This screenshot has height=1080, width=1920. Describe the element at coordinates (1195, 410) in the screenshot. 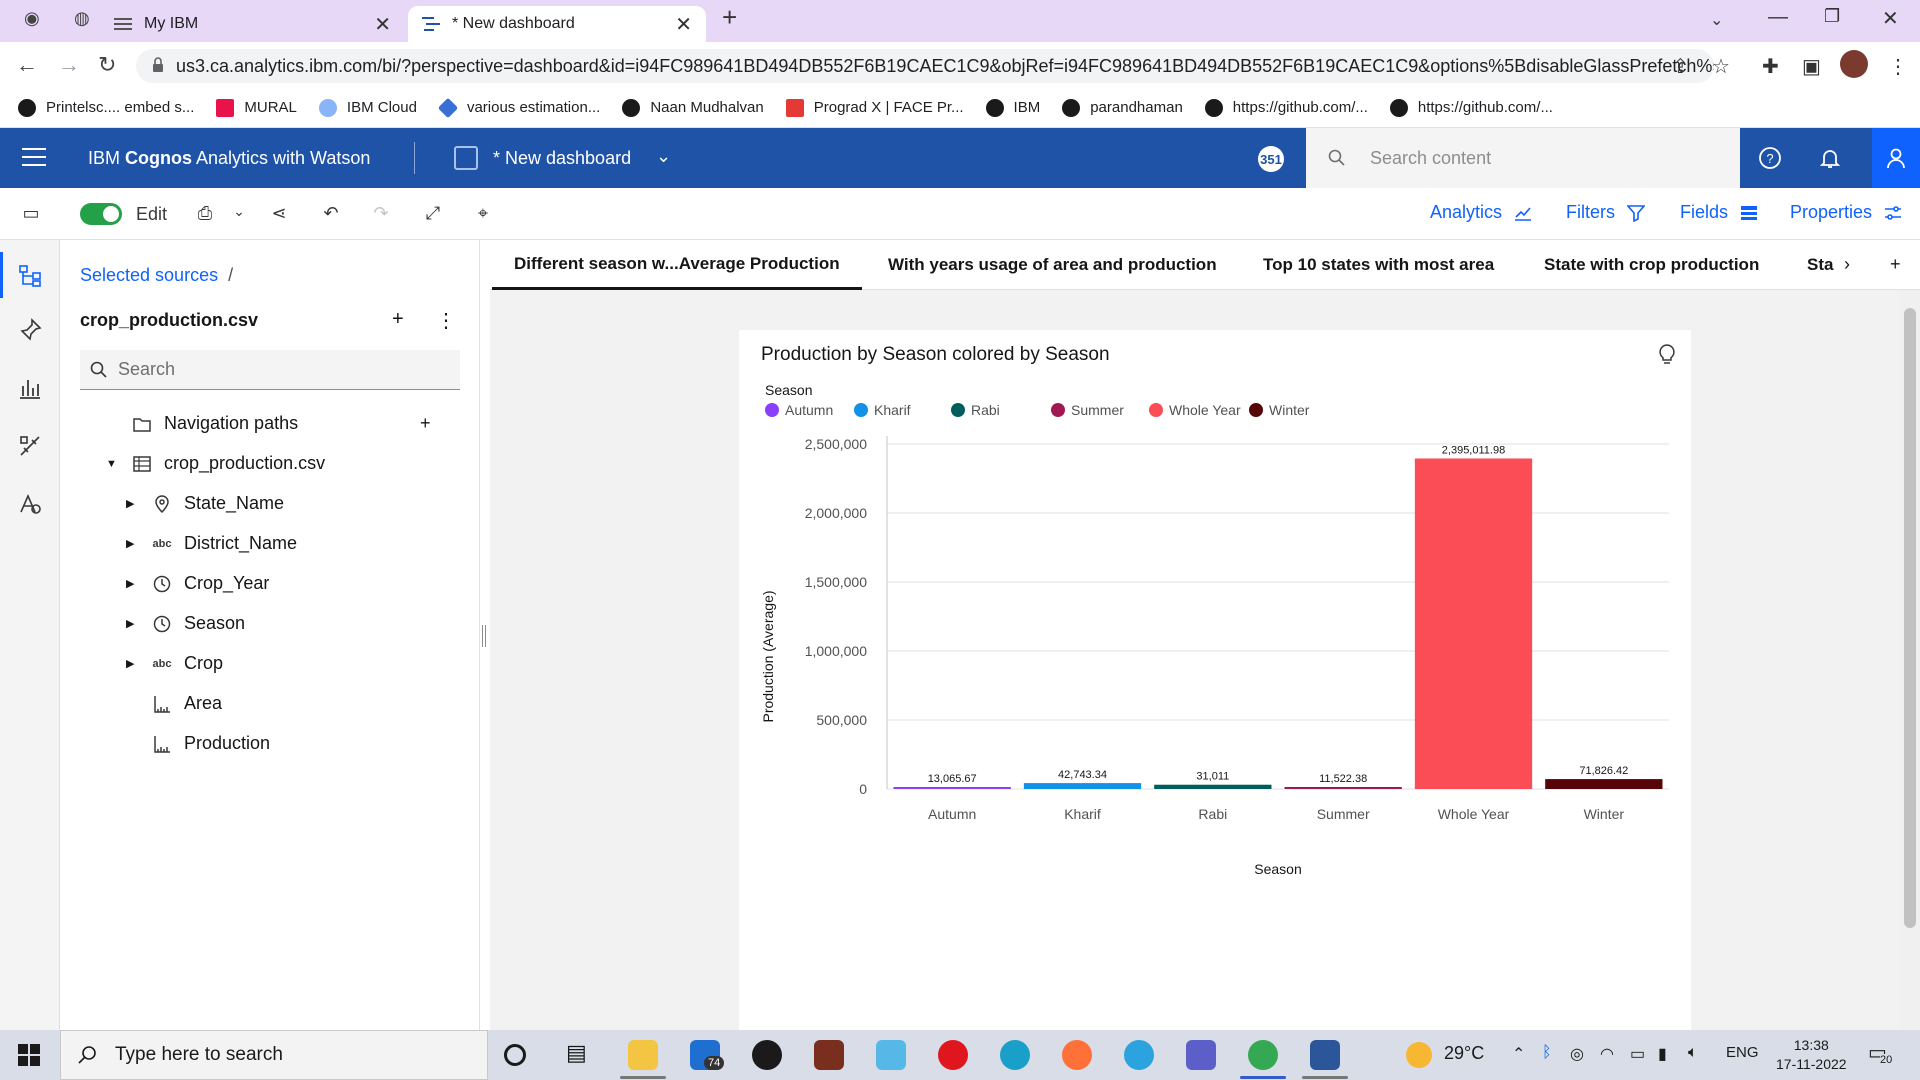

I see `legend-item-whole-year: Whole Year` at that location.